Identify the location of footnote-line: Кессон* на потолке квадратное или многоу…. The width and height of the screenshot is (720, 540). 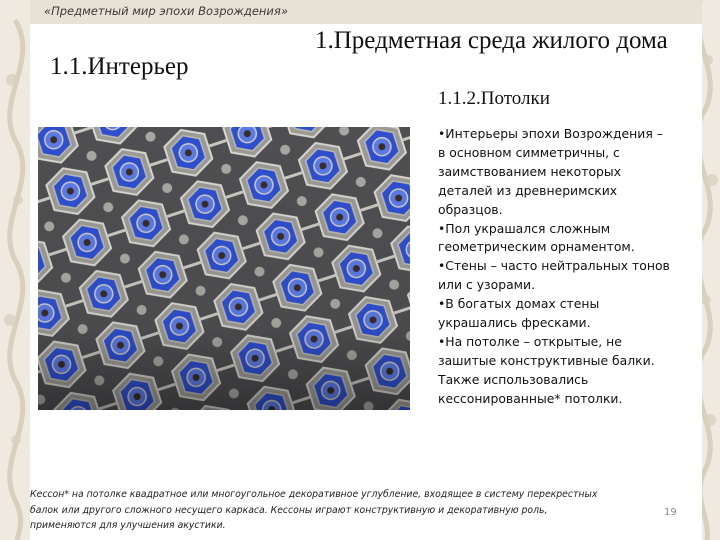
(314, 494).